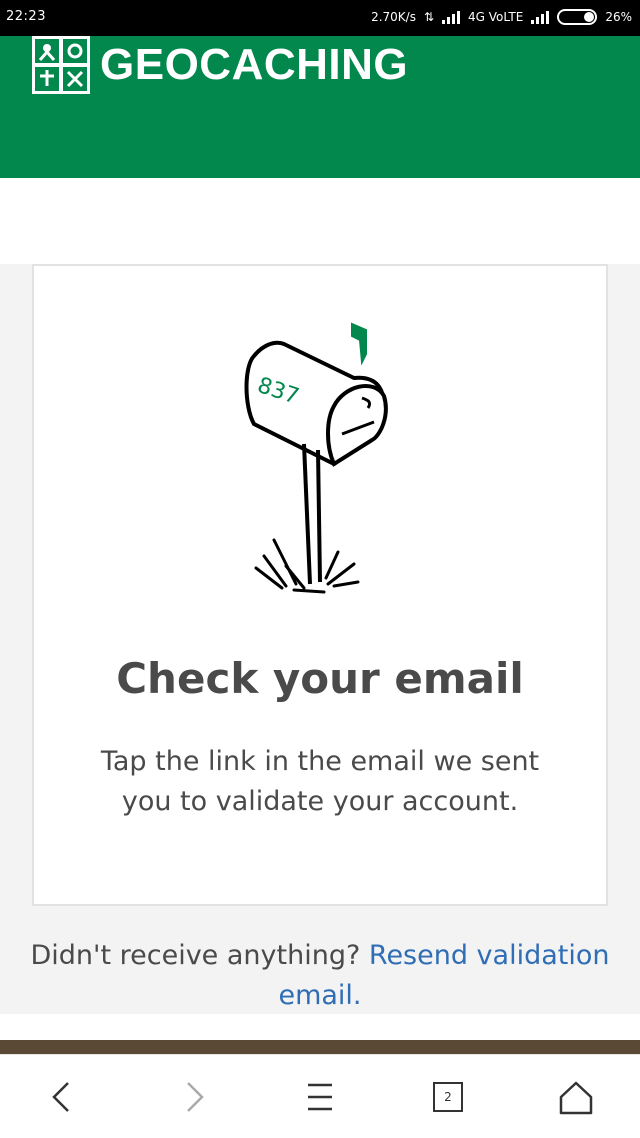 Image resolution: width=640 pixels, height=1138 pixels. What do you see at coordinates (496, 17) in the screenshot?
I see `network-type: 4G VoLTE` at bounding box center [496, 17].